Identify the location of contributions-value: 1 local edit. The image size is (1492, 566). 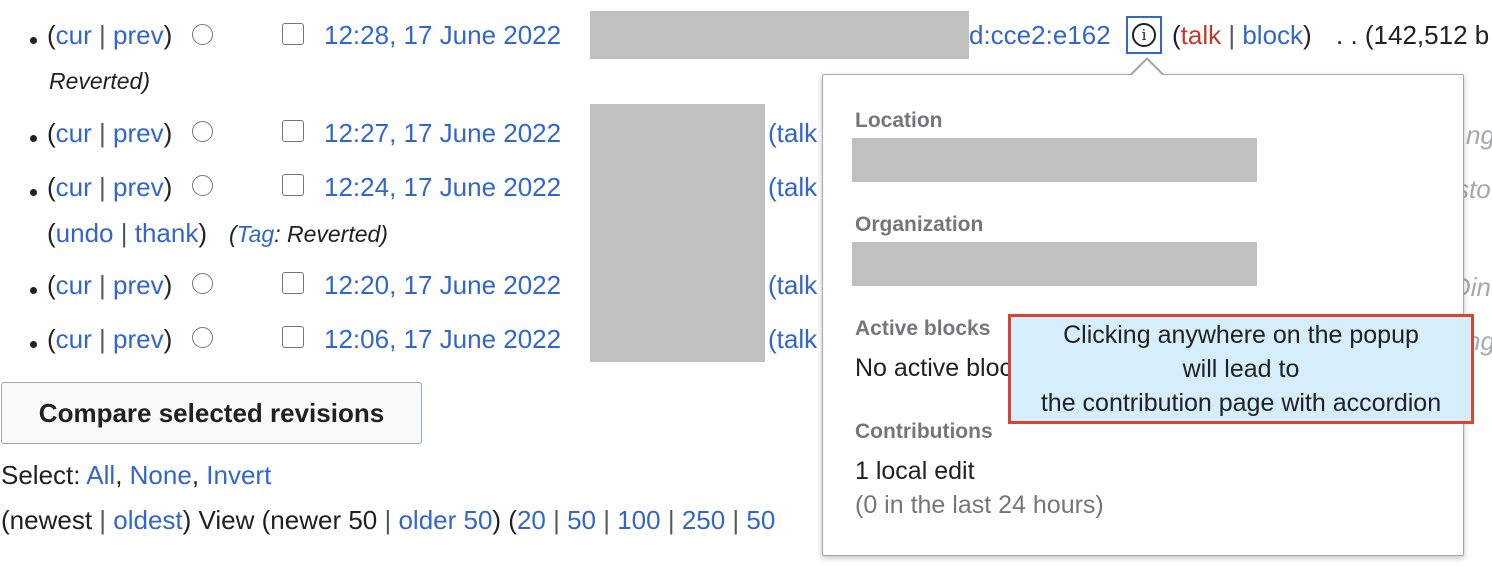
(915, 471).